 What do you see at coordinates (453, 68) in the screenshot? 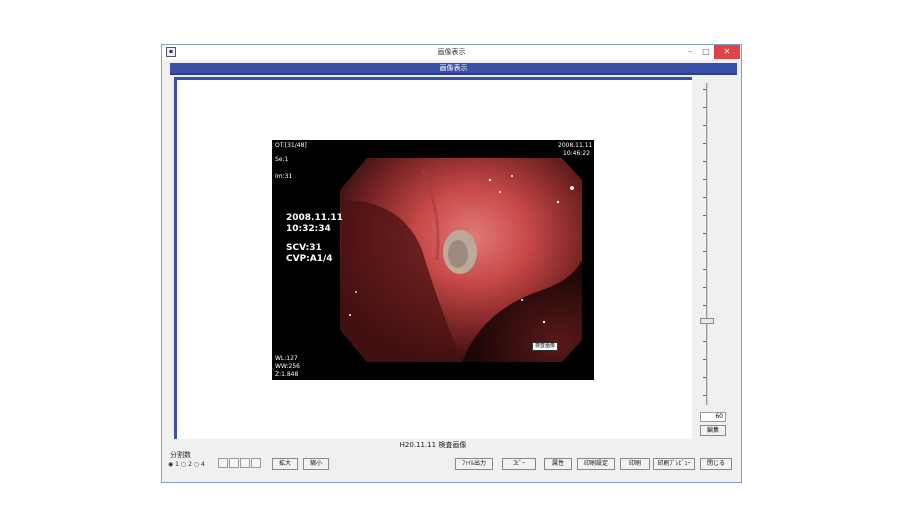
I see `panel-header: 画像表示` at bounding box center [453, 68].